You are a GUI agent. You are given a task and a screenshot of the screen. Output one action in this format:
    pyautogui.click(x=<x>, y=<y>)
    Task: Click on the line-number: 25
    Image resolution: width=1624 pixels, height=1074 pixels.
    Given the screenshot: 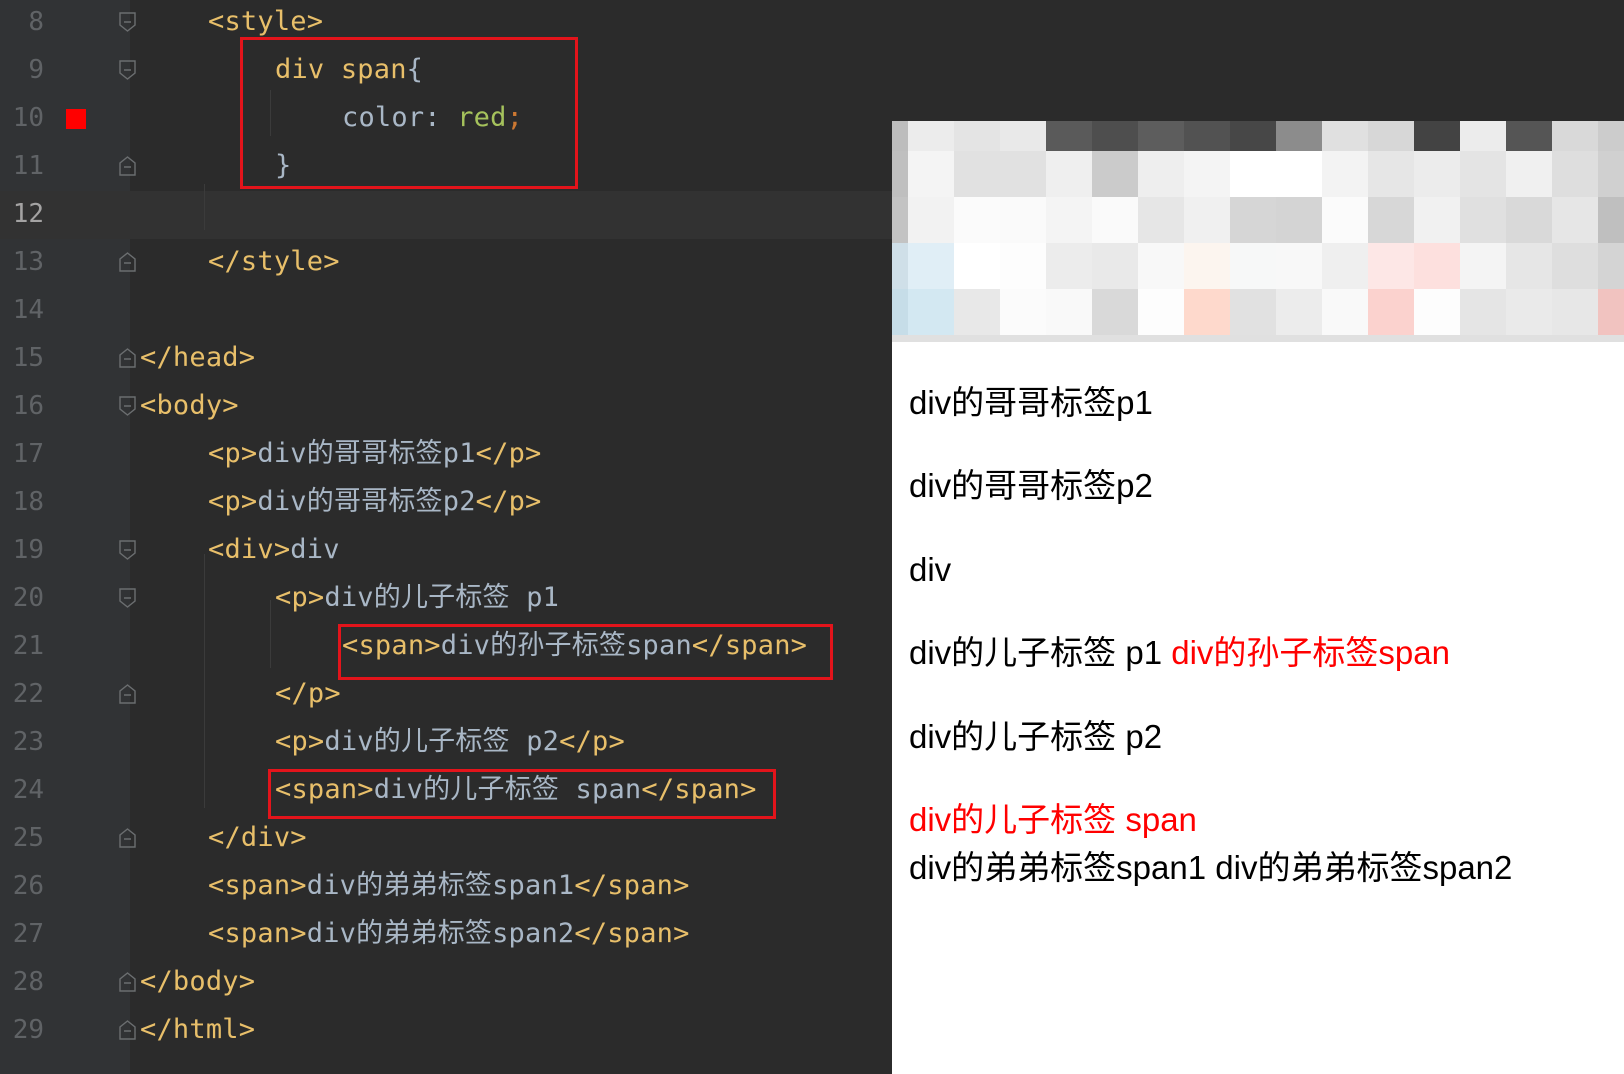 What is the action you would take?
    pyautogui.click(x=28, y=838)
    